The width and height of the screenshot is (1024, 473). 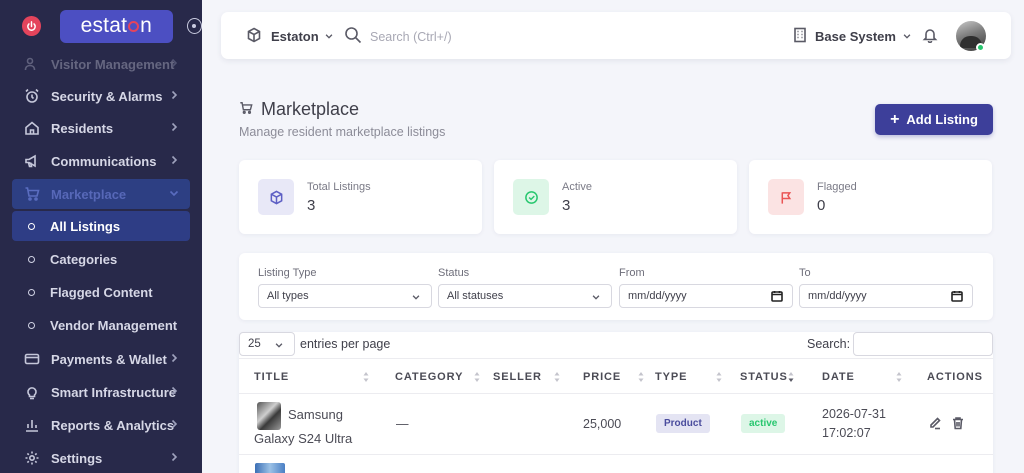 What do you see at coordinates (632, 273) in the screenshot?
I see `from-date-label: From` at bounding box center [632, 273].